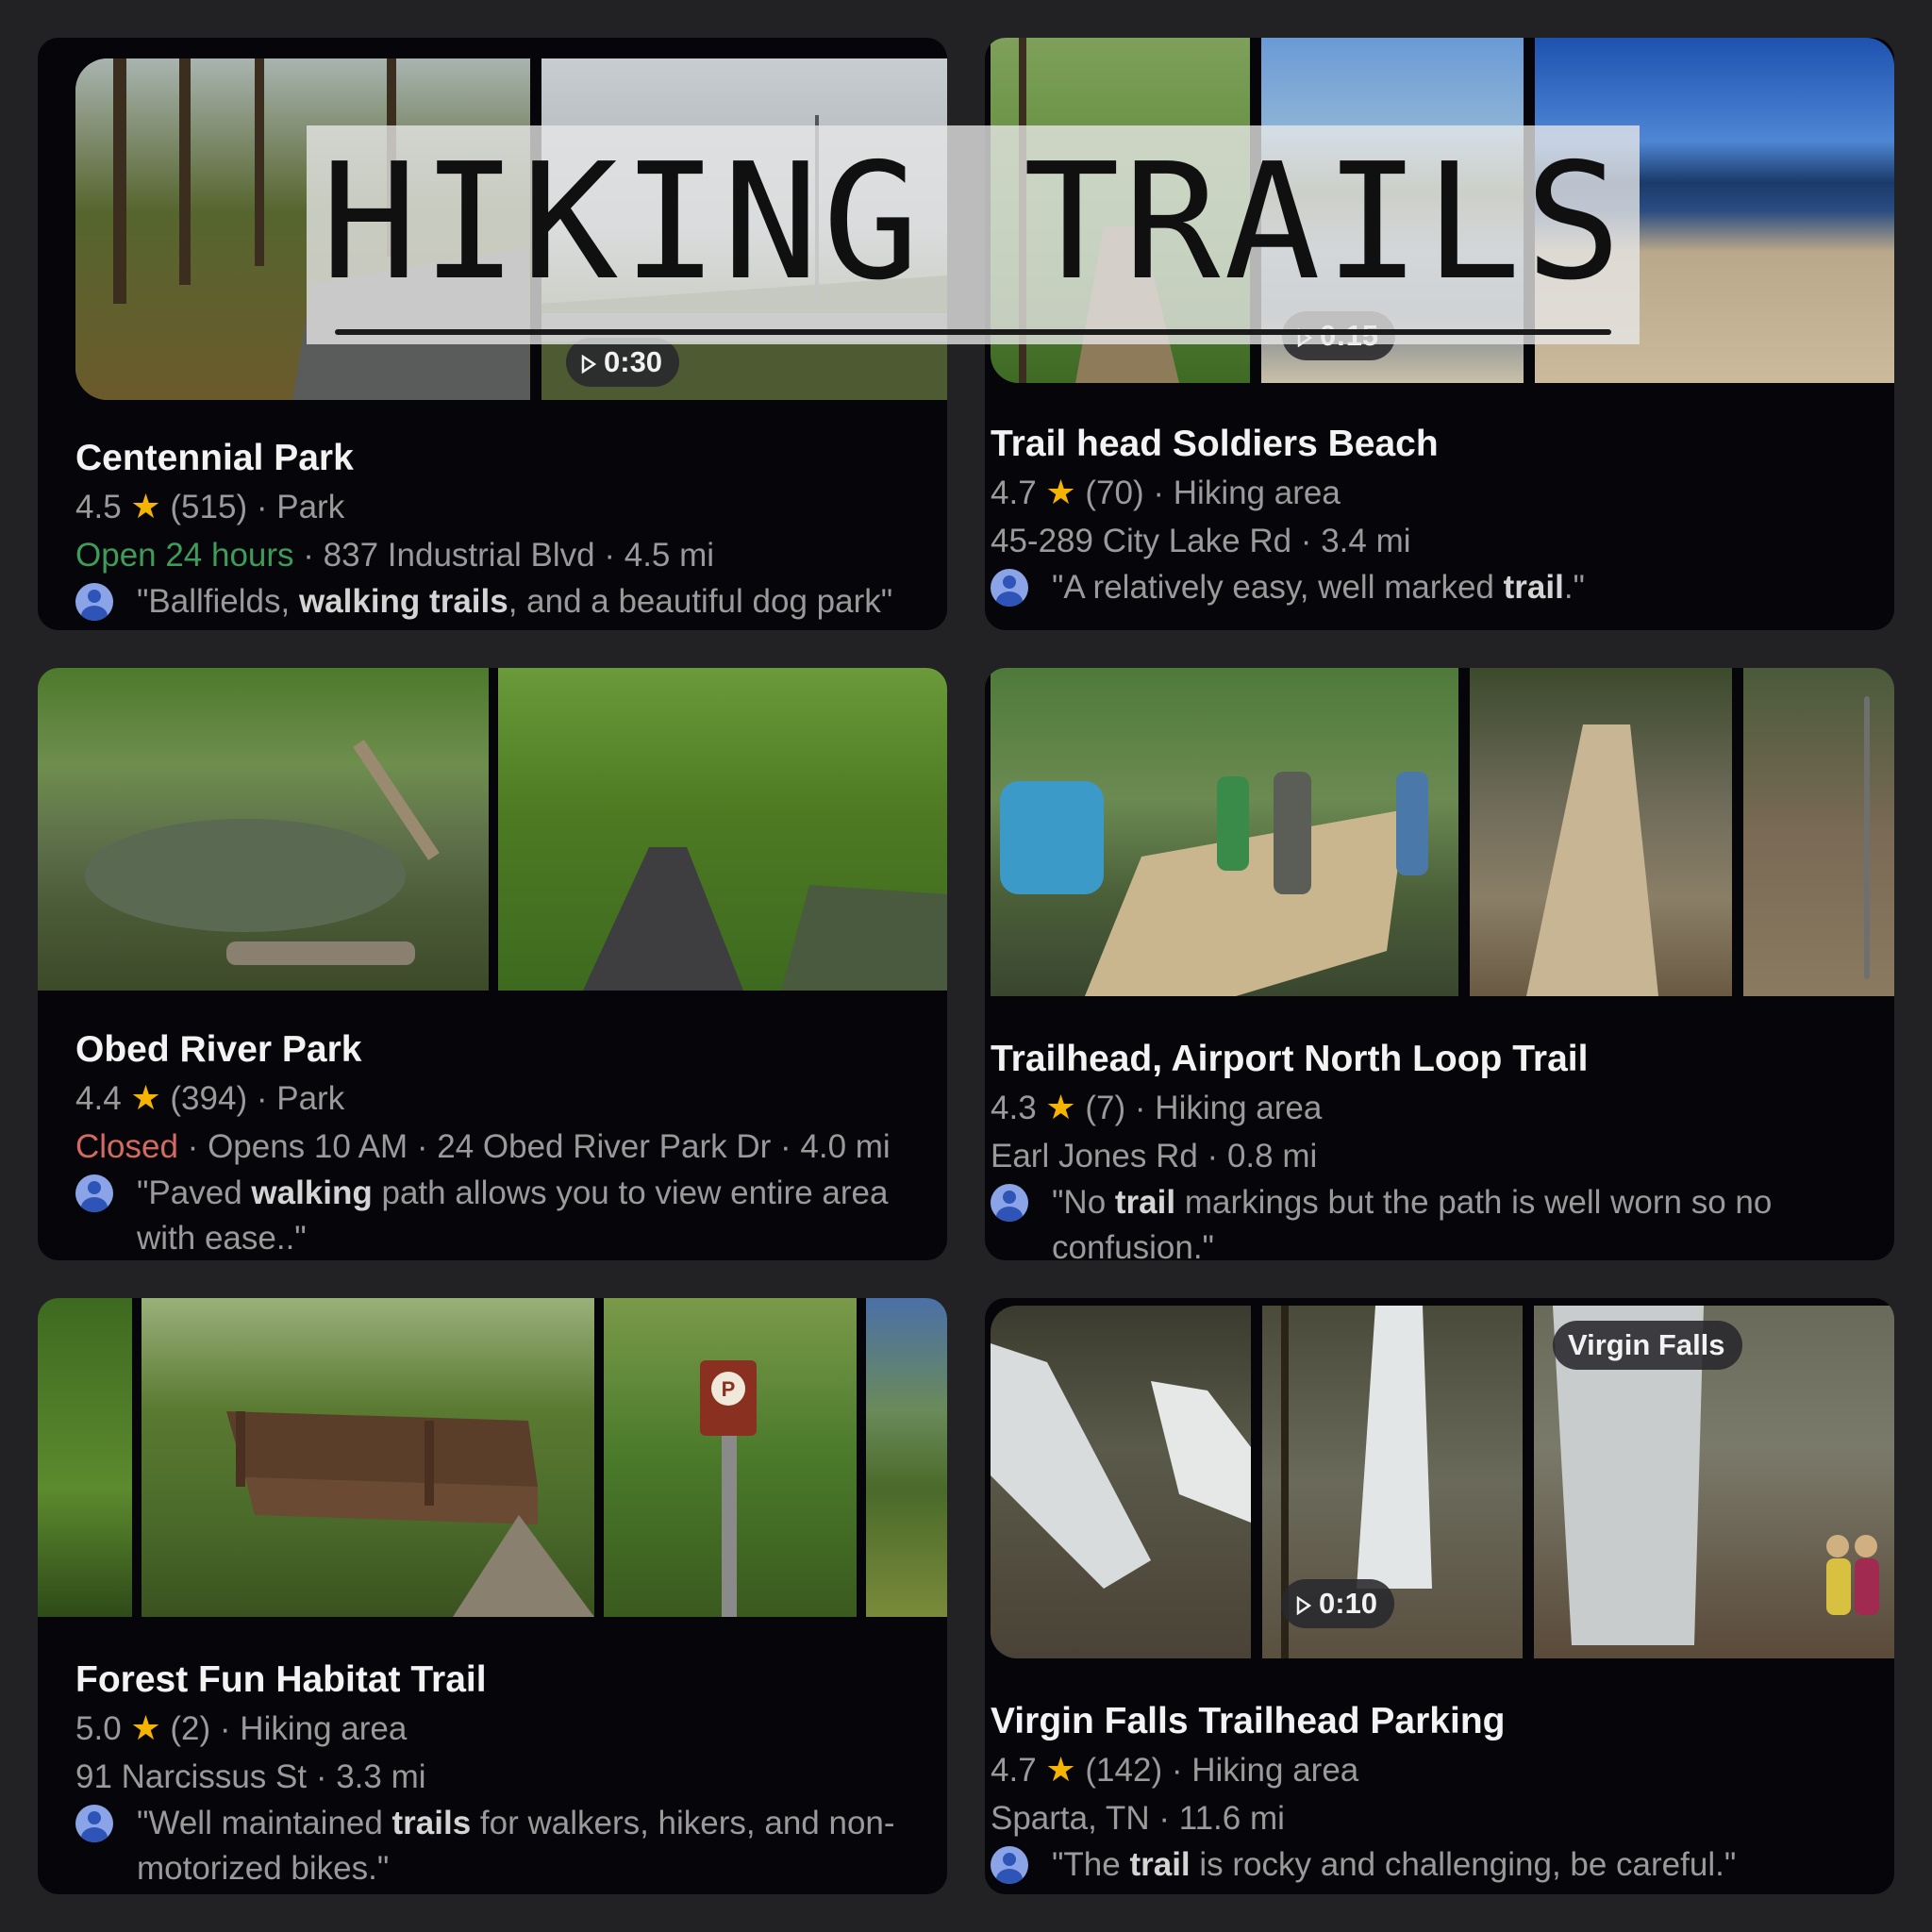 This screenshot has width=1932, height=1932. I want to click on distance: 4.0 mi, so click(845, 1147).